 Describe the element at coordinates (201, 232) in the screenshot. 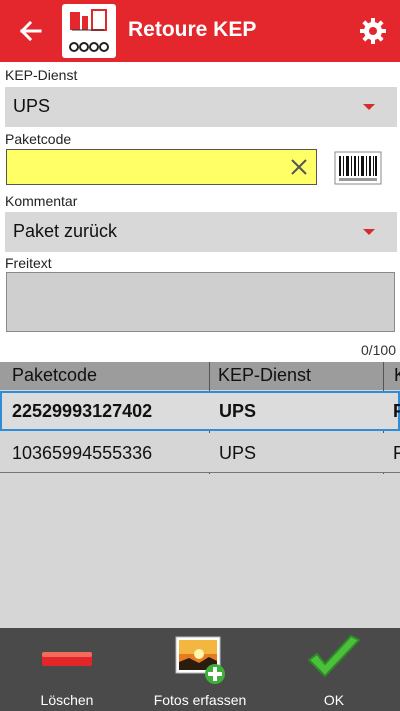

I see `kommentar-select: Paket zurück` at that location.